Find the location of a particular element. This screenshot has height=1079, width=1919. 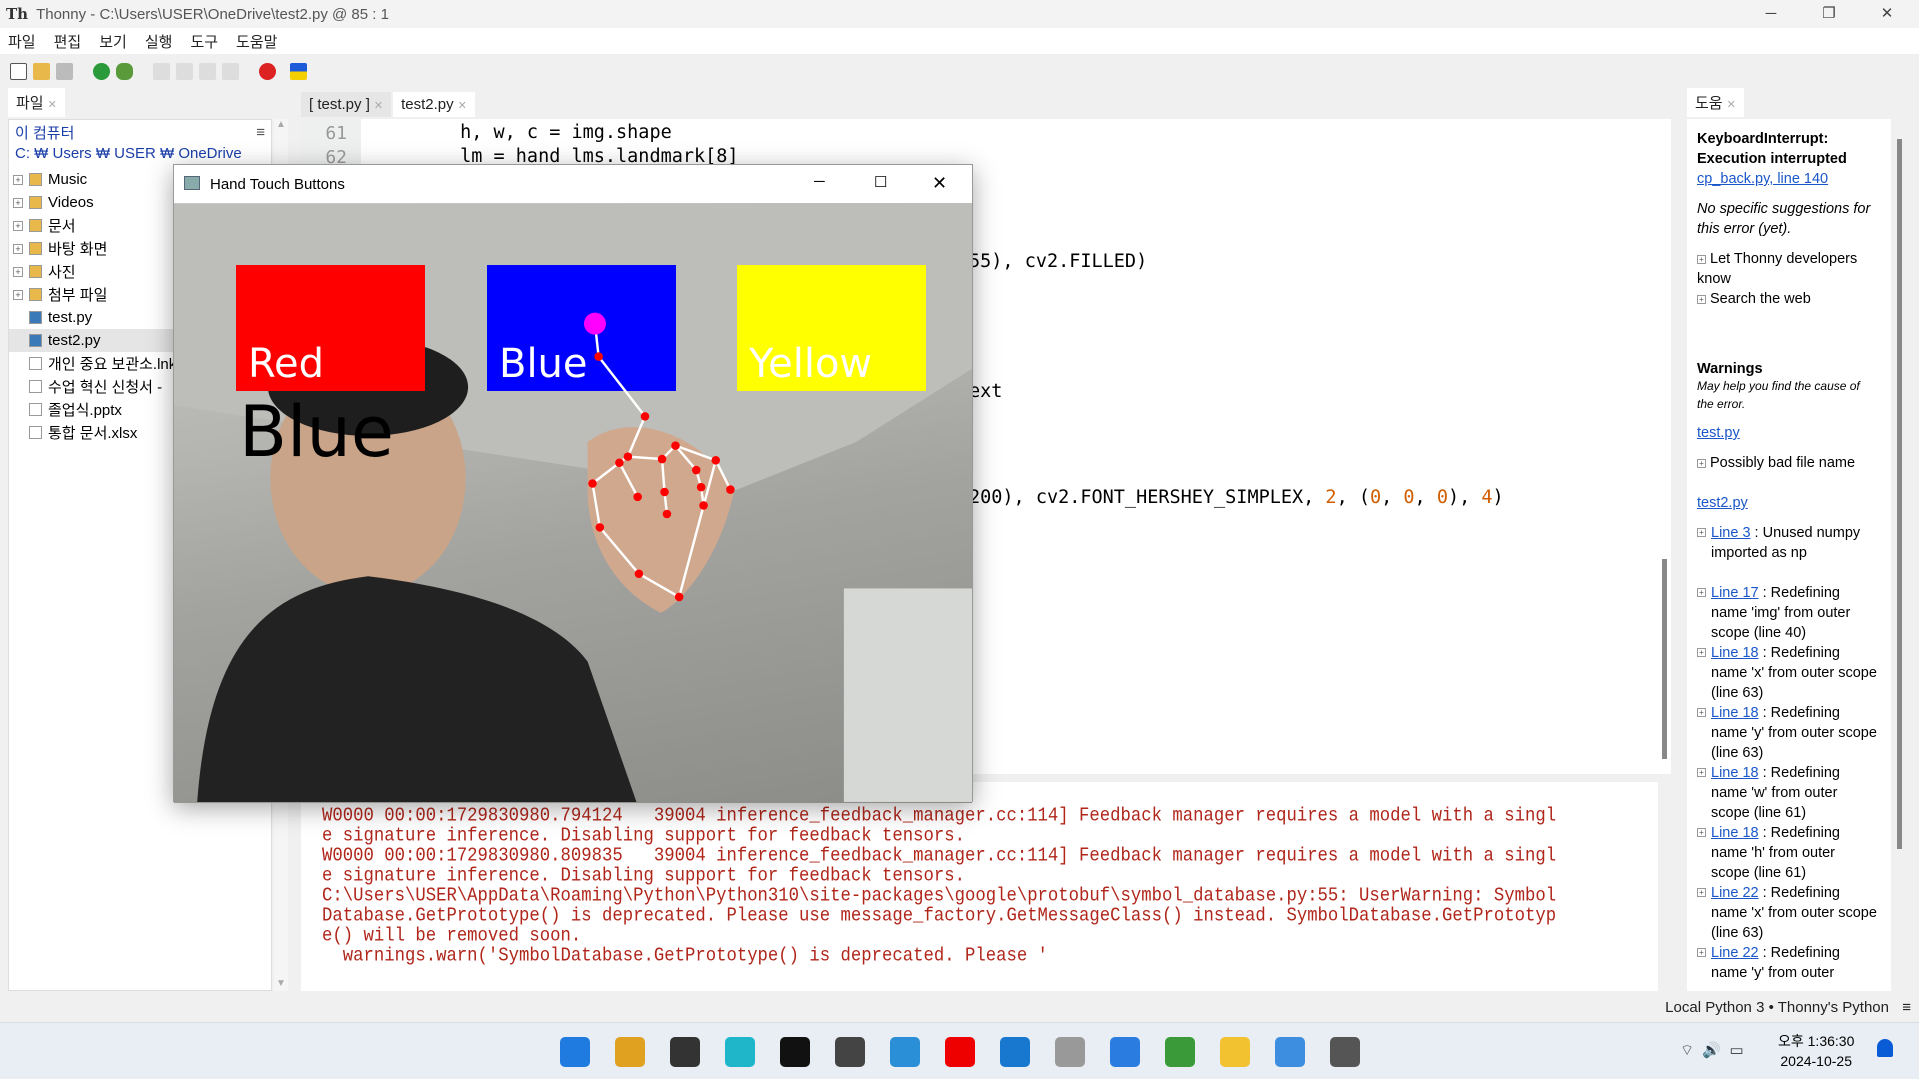

chrome-profile-taskbar-icon is located at coordinates (1180, 1052).